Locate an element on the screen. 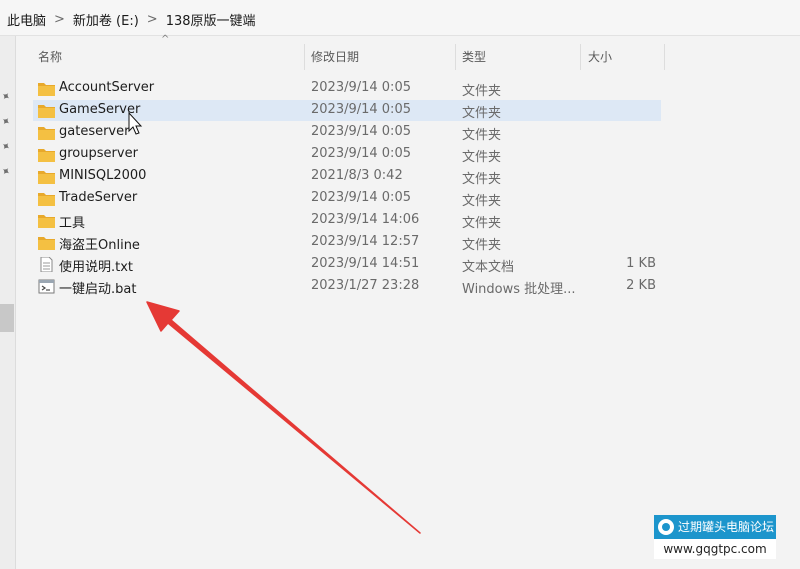  file-name: groupserver is located at coordinates (98, 153).